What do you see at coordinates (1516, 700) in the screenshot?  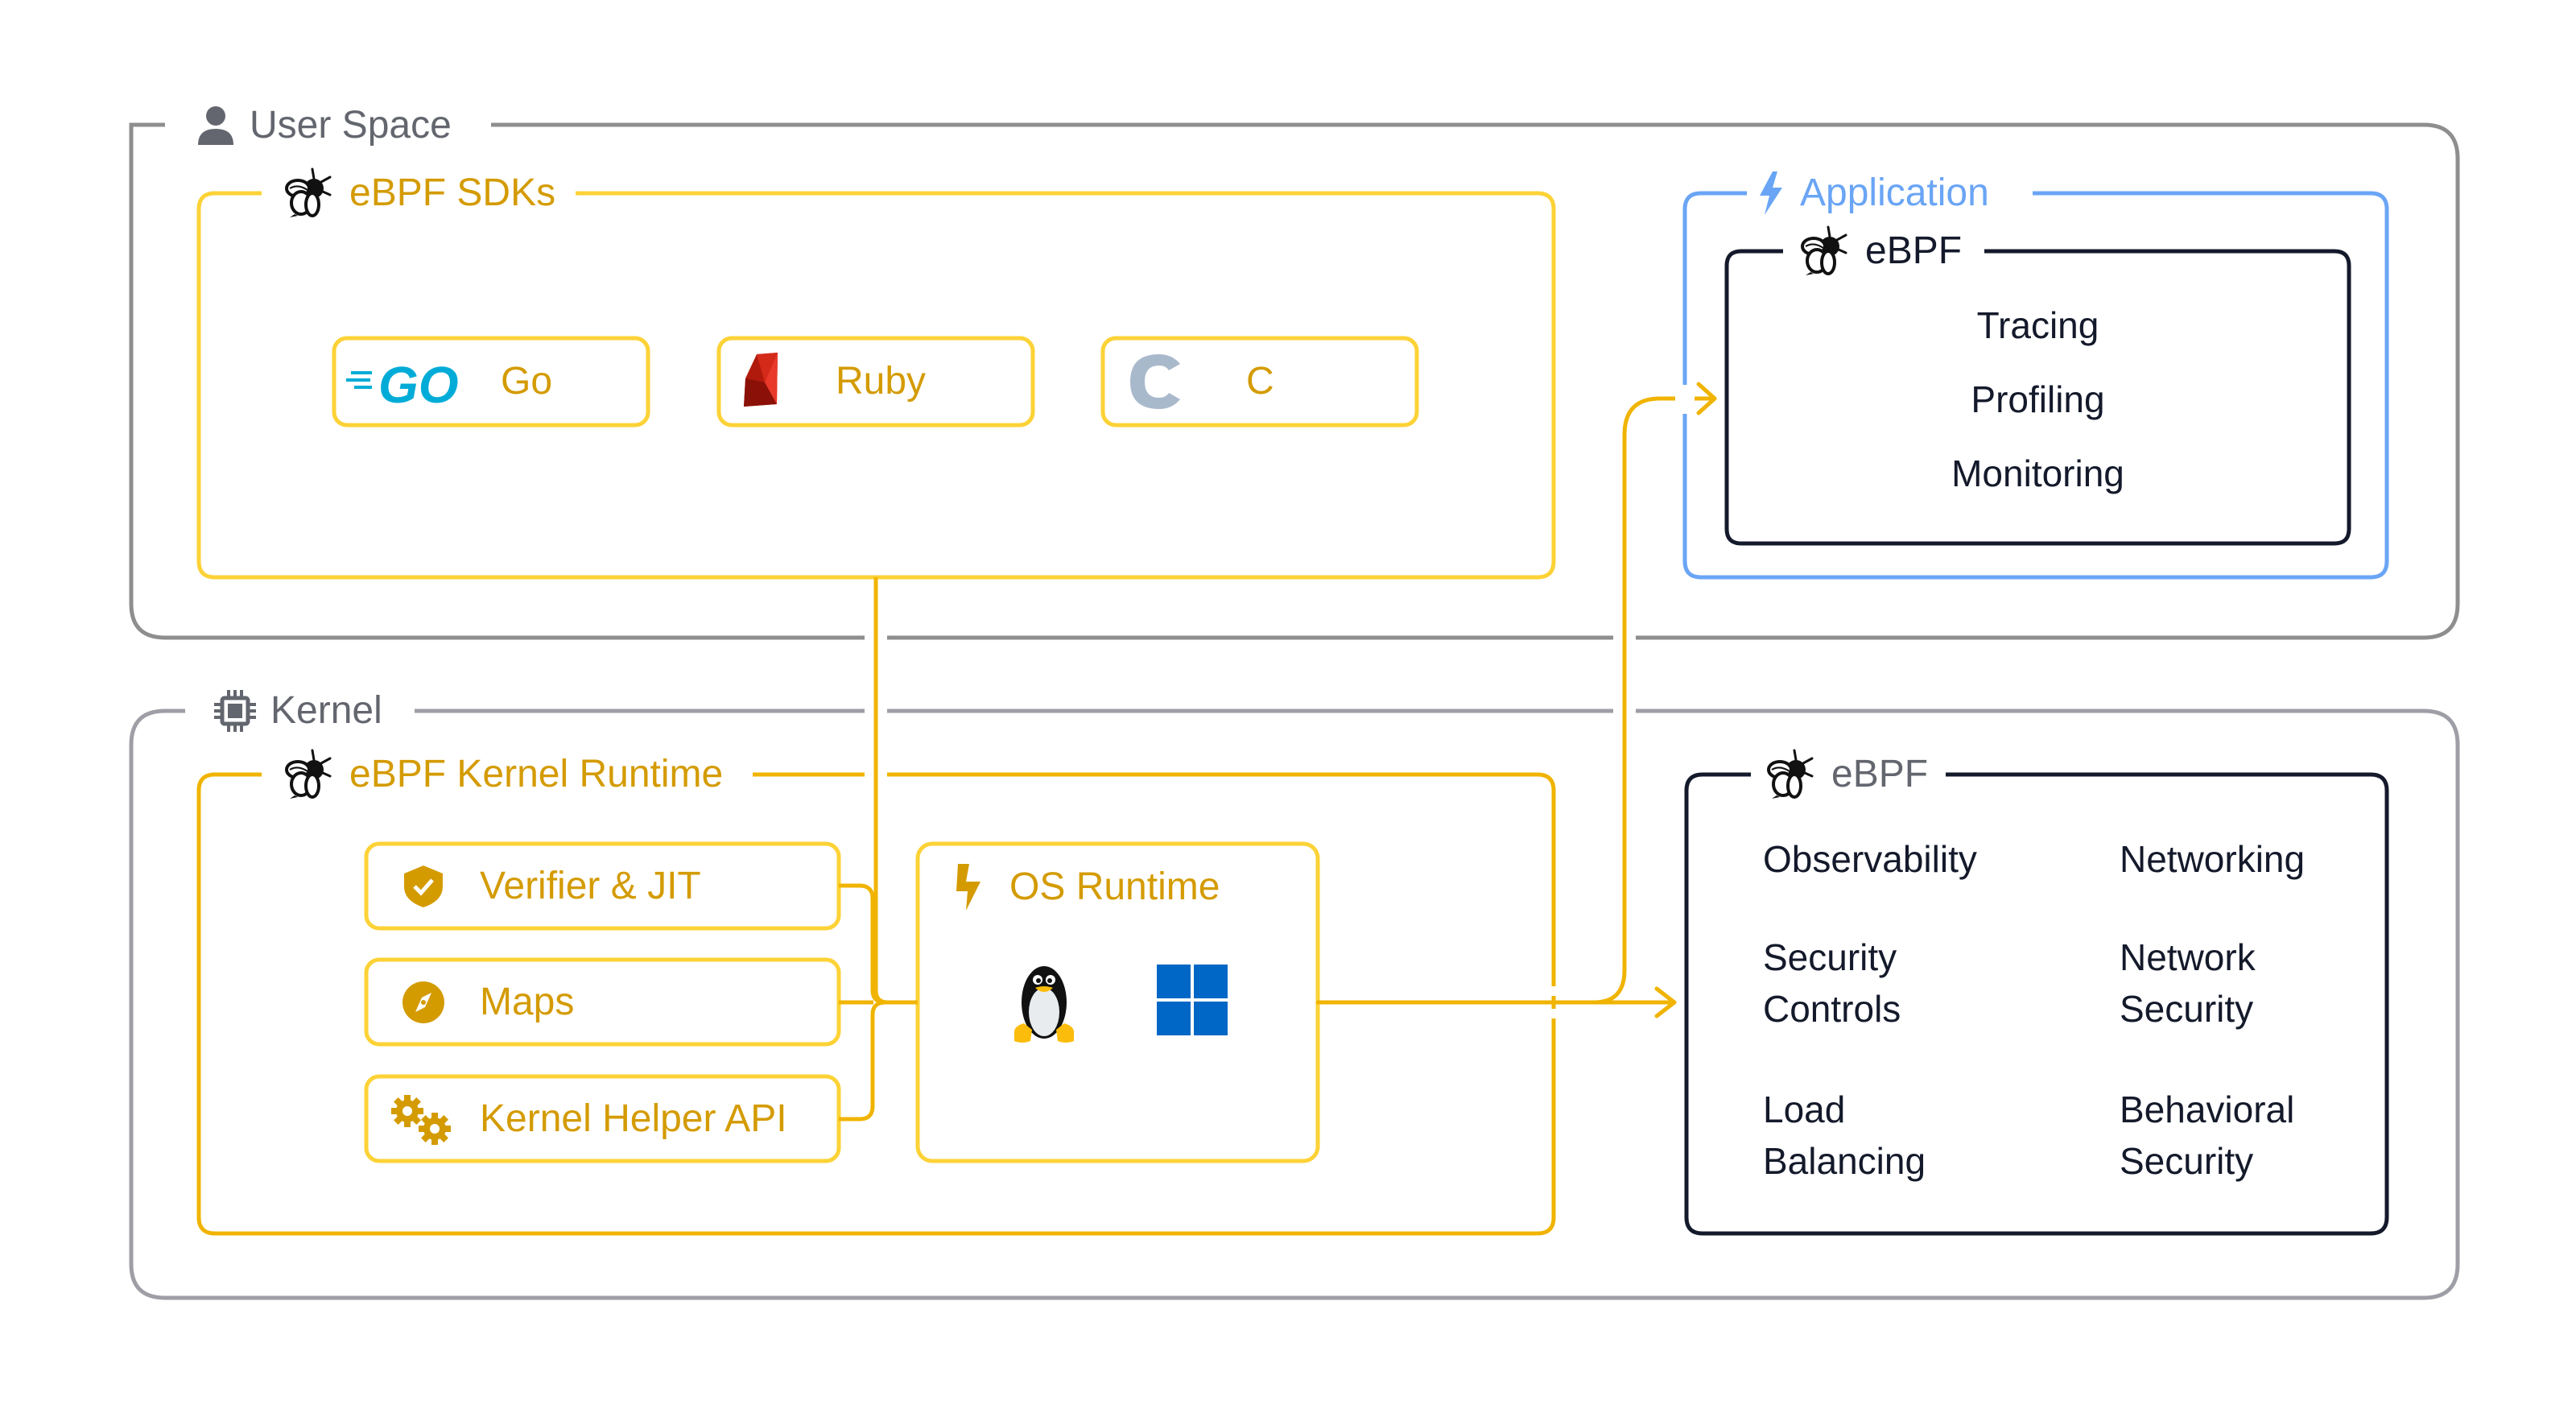 I see `runtime-output-connector` at bounding box center [1516, 700].